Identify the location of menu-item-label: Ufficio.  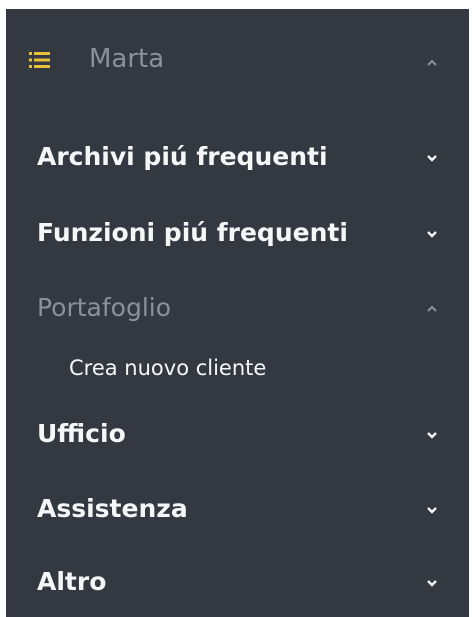
(81, 433).